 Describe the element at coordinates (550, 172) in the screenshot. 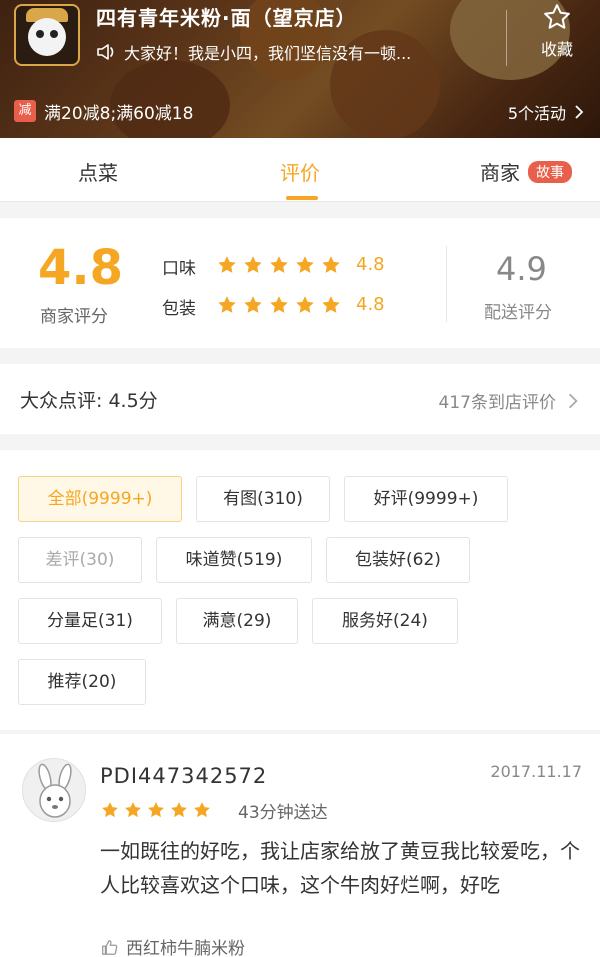

I see `story-badge: 故事` at that location.